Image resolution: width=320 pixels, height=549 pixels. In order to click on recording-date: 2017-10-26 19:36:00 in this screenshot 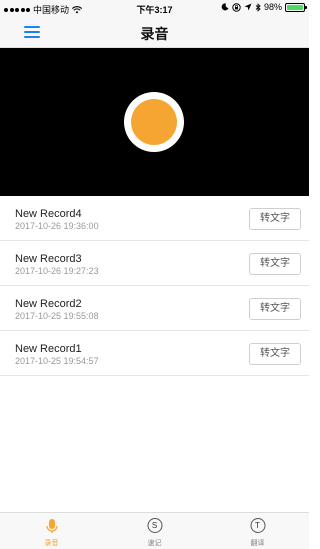, I will do `click(57, 226)`.